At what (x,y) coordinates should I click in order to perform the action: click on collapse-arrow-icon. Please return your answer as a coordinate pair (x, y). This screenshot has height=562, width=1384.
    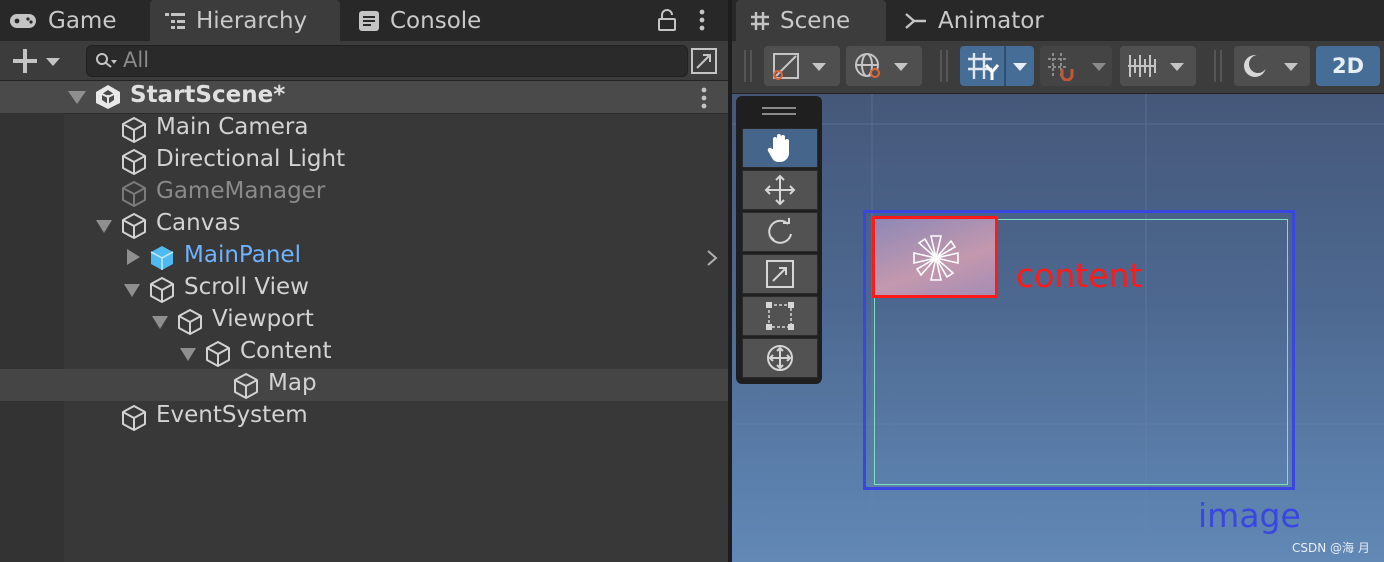
    Looking at the image, I should click on (77, 97).